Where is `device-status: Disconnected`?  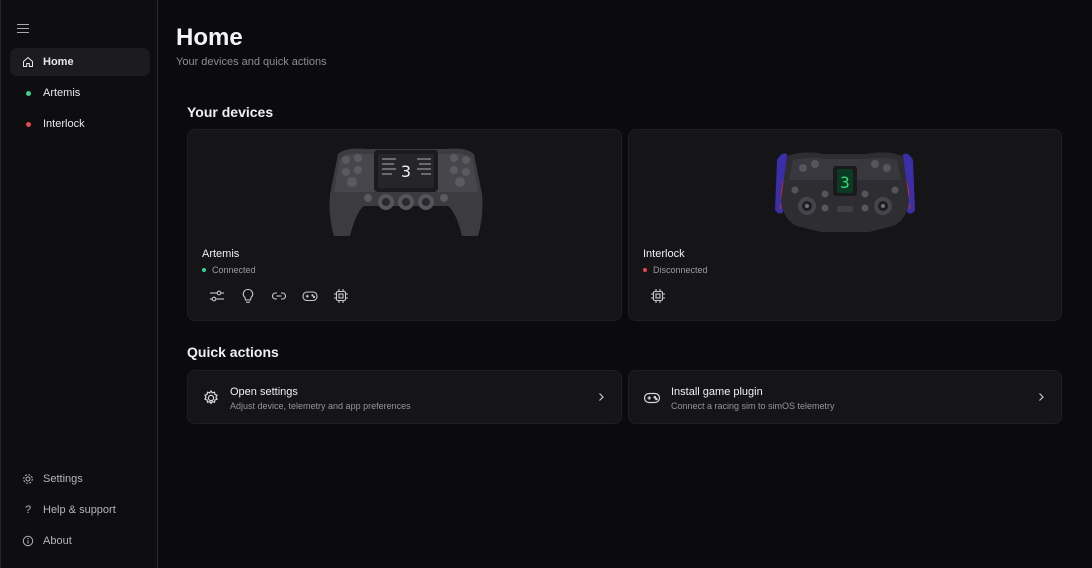 device-status: Disconnected is located at coordinates (675, 270).